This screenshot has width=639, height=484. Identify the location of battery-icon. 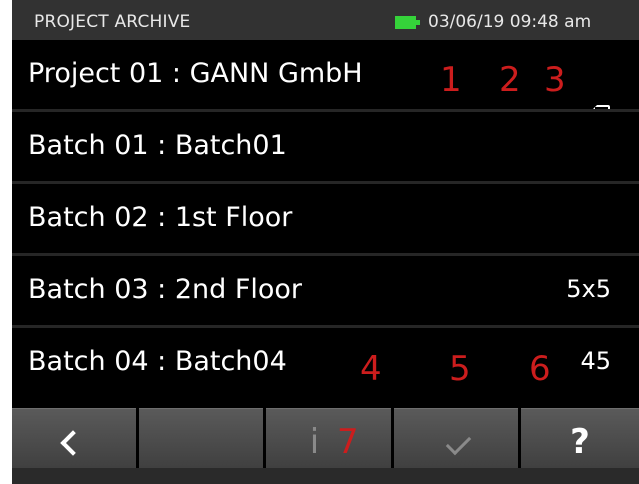
(407, 22).